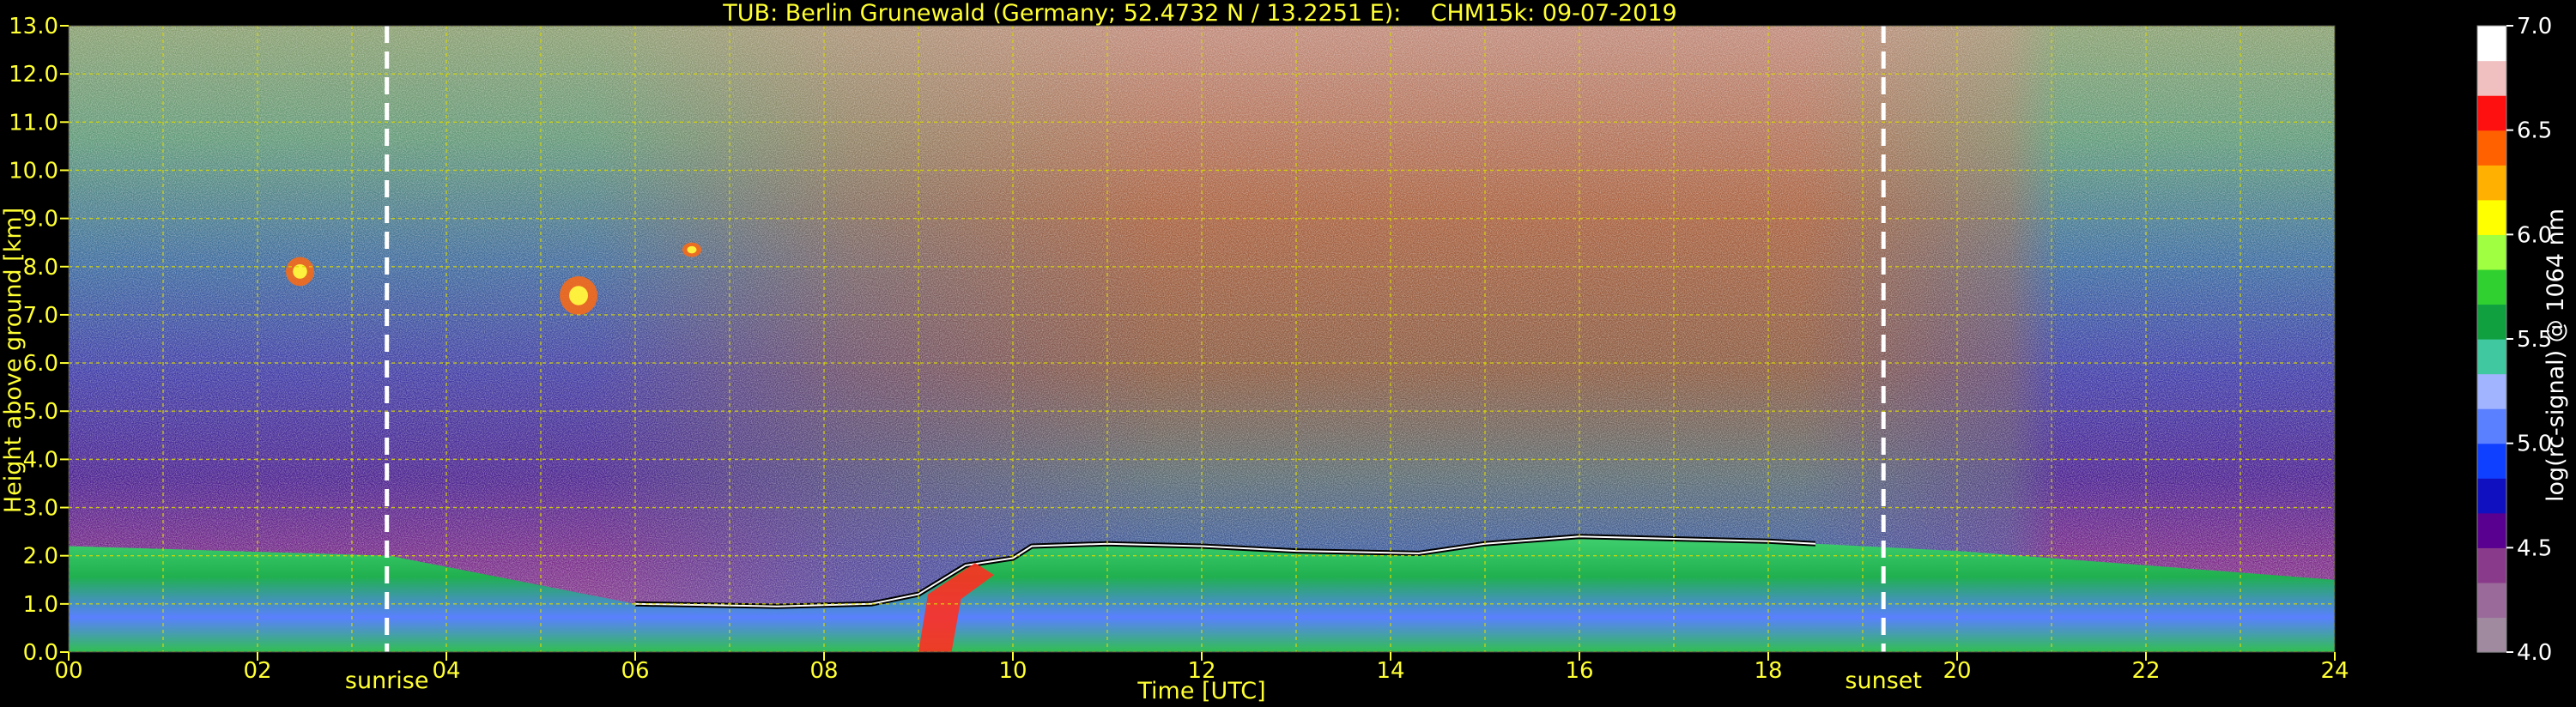 This screenshot has height=707, width=2576. Describe the element at coordinates (1579, 671) in the screenshot. I see `x-tick-label: 16` at that location.